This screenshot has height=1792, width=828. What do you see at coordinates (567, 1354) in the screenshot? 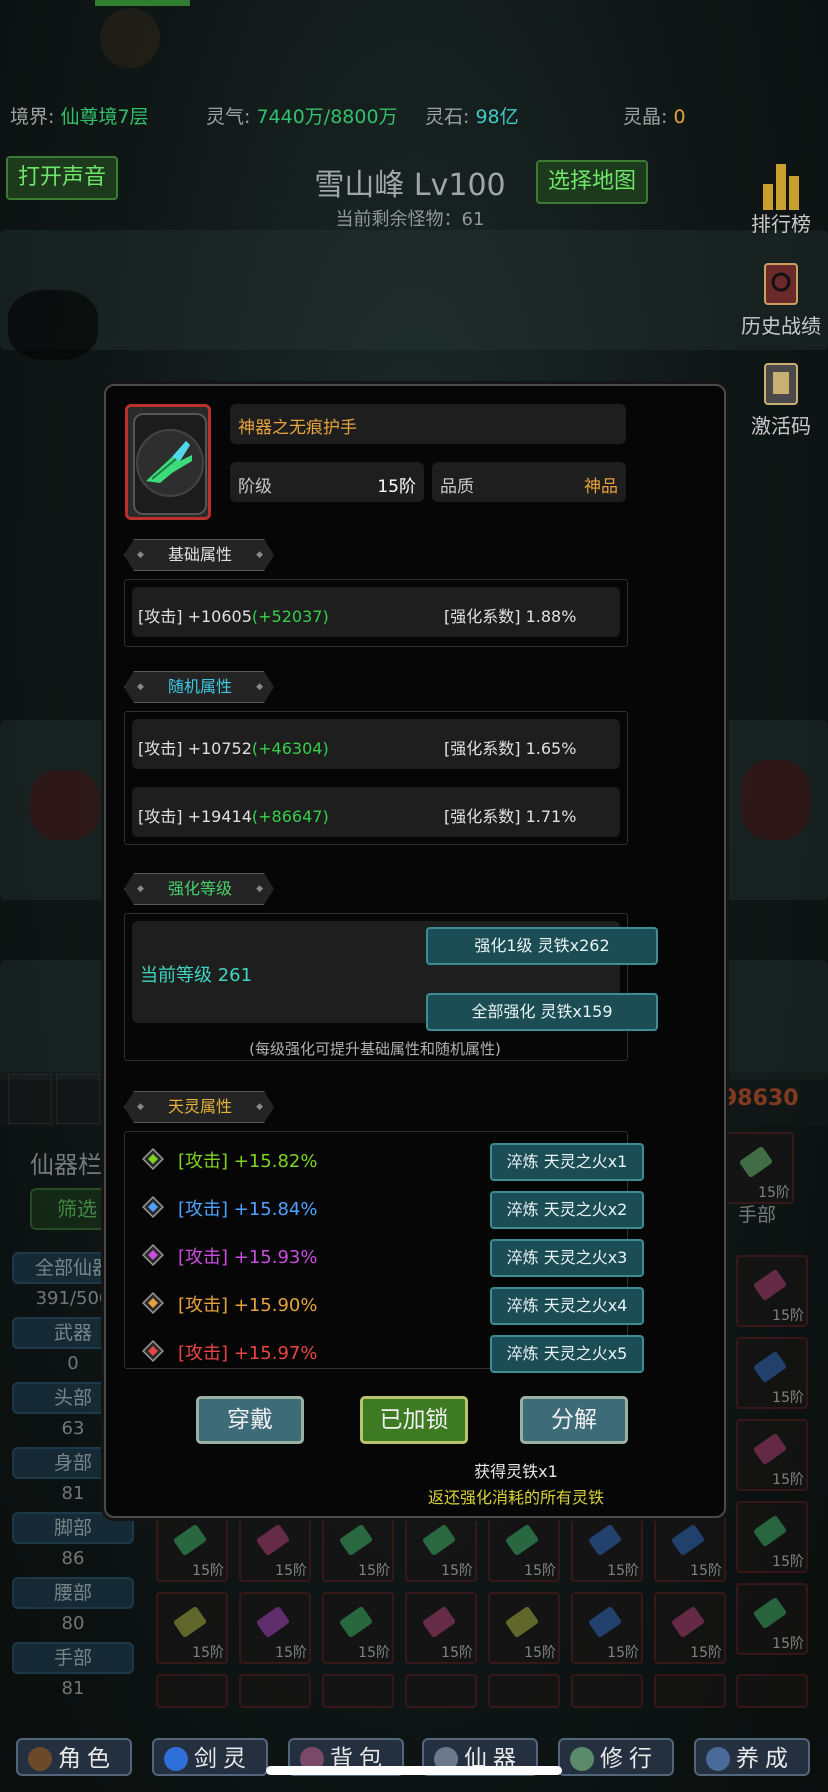
I see `refine-button-5: 淬炼 天灵之火x5` at bounding box center [567, 1354].